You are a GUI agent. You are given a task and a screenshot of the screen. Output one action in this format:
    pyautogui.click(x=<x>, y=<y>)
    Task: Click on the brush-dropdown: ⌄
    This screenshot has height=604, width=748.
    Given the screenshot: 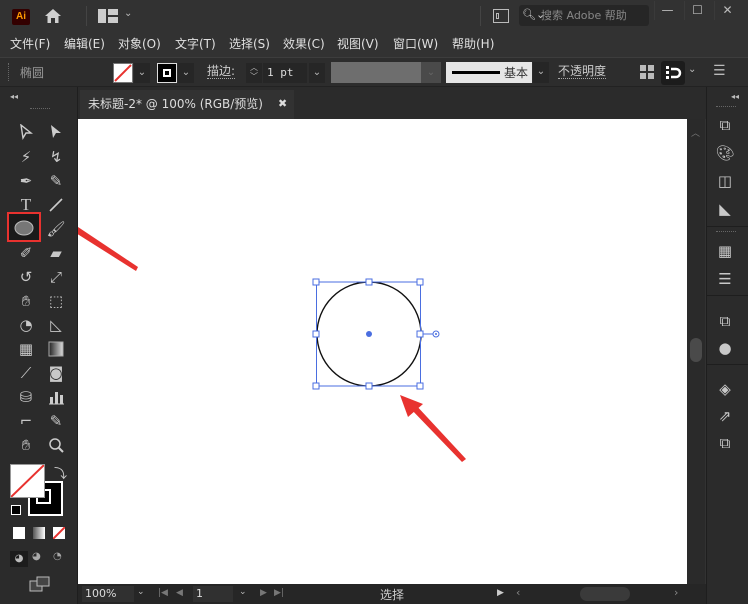 What is the action you would take?
    pyautogui.click(x=541, y=72)
    